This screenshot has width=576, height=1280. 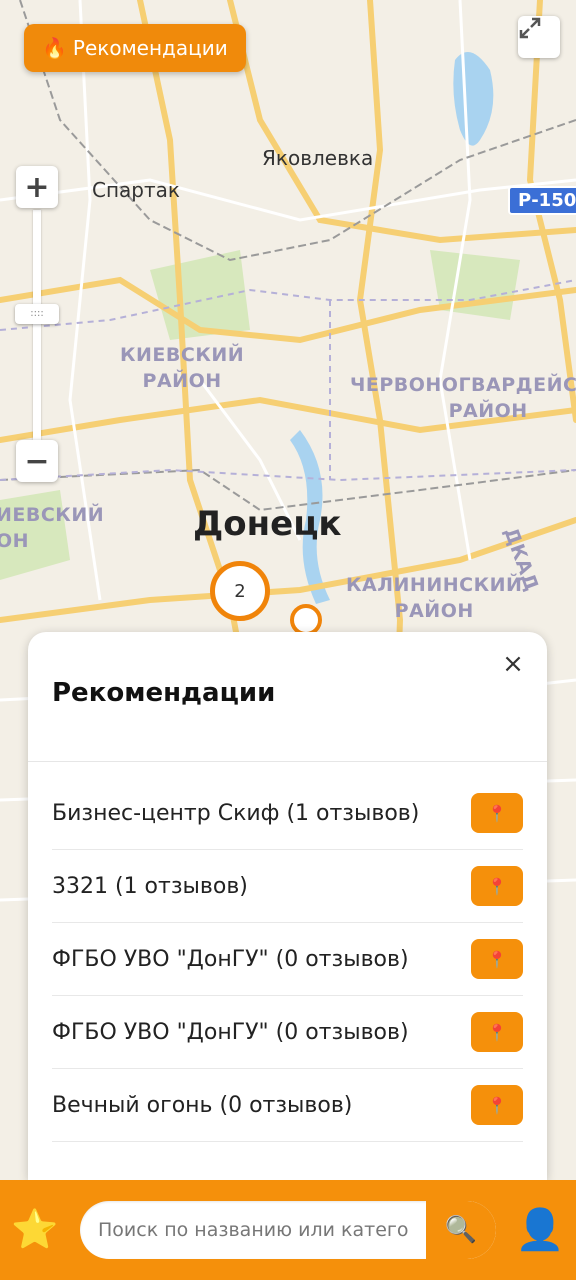 What do you see at coordinates (287, 886) in the screenshot?
I see `list-item: 3321 (1 отзывов) 📍` at bounding box center [287, 886].